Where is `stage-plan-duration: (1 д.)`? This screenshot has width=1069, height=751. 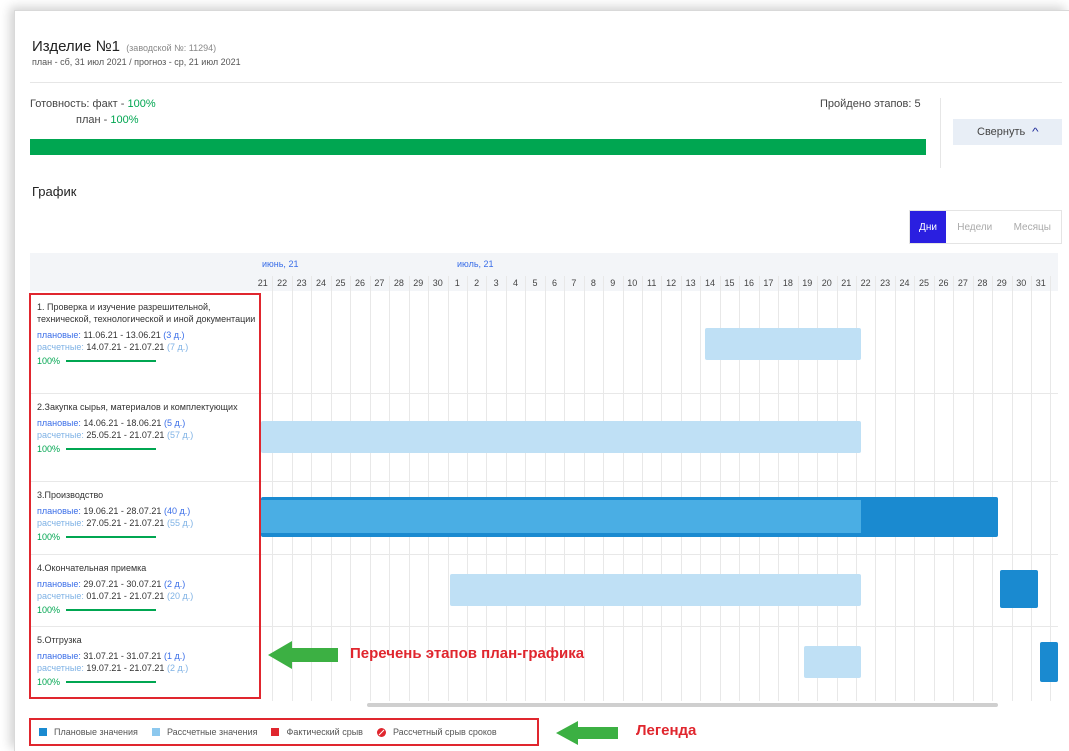 stage-plan-duration: (1 д.) is located at coordinates (174, 656).